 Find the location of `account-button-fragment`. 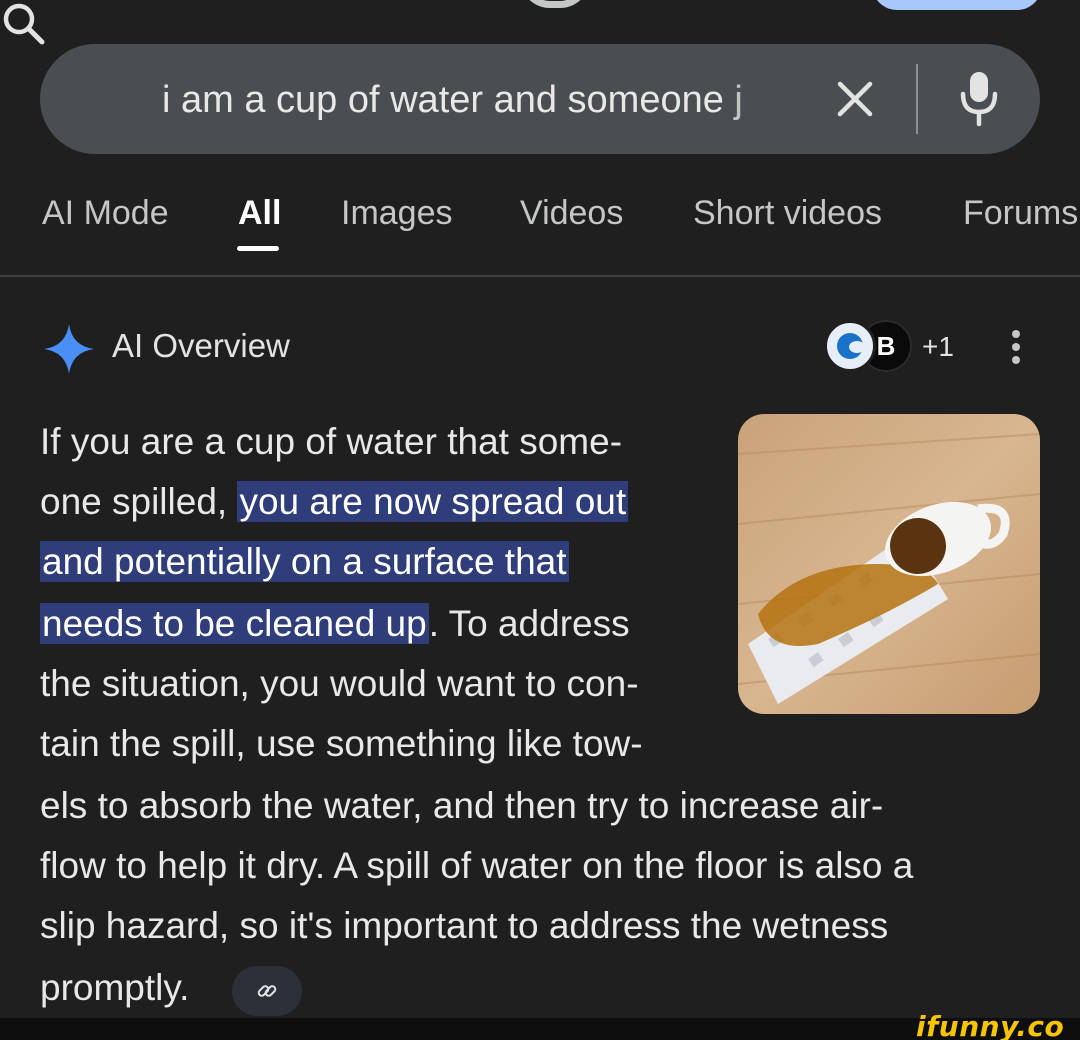

account-button-fragment is located at coordinates (957, 5).